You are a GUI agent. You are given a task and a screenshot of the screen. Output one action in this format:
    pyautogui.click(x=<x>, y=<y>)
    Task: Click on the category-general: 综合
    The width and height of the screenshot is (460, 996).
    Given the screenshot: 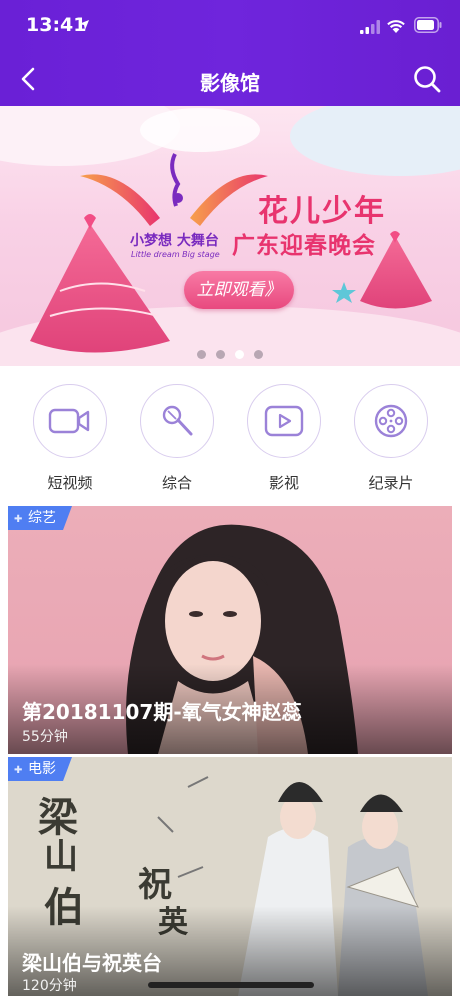 What is the action you would take?
    pyautogui.click(x=177, y=438)
    